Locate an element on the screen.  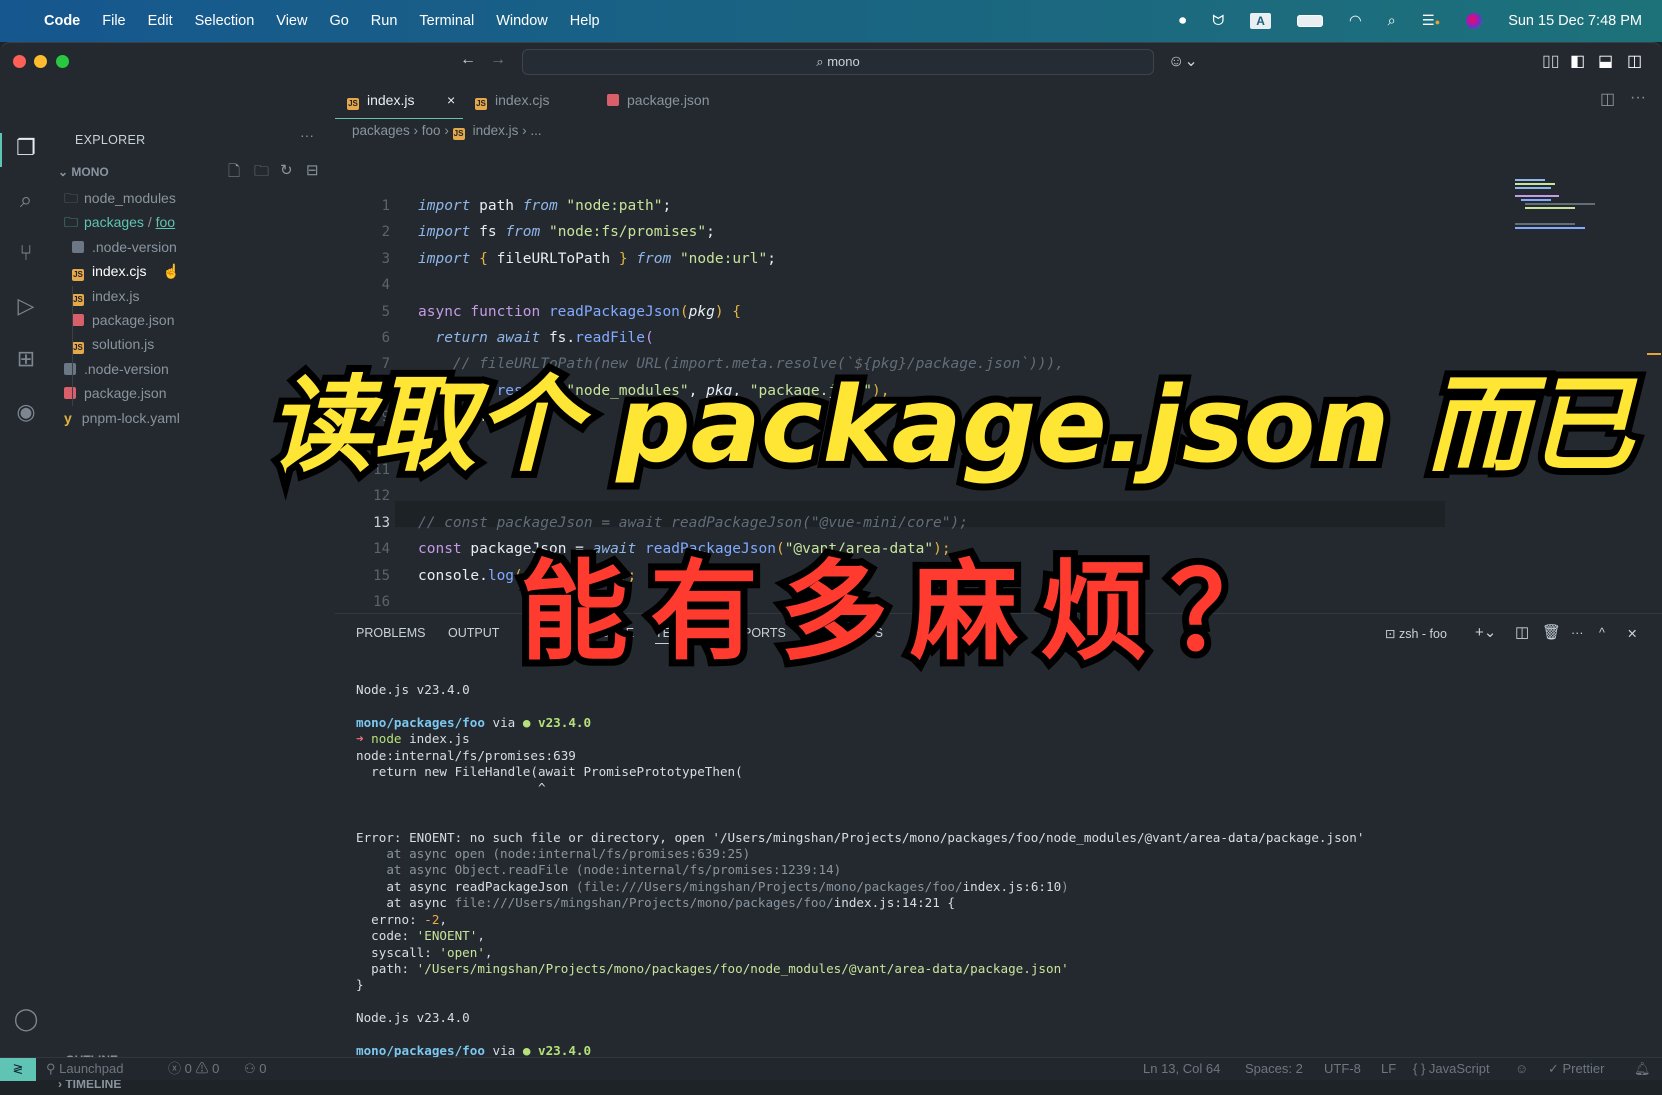
cursor-position: Ln 13, Col 64 is located at coordinates (1181, 1069).